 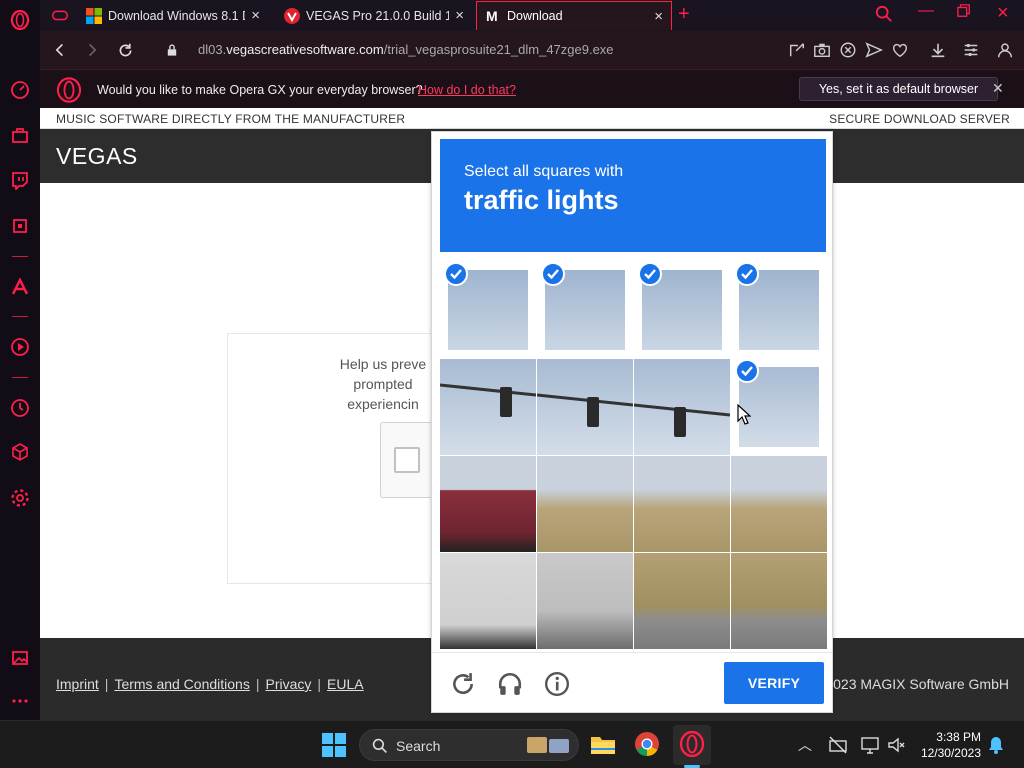 I want to click on how-do-i-link: How do I do that?, so click(x=467, y=90).